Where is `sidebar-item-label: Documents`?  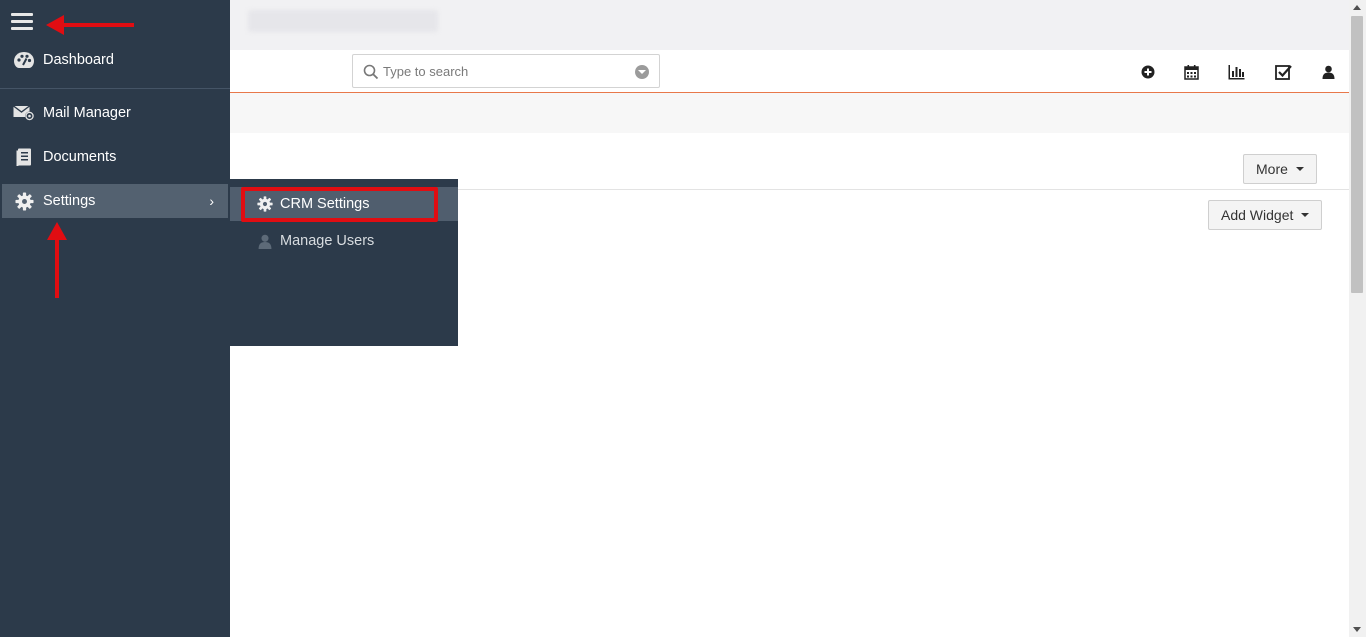
sidebar-item-label: Documents is located at coordinates (80, 157).